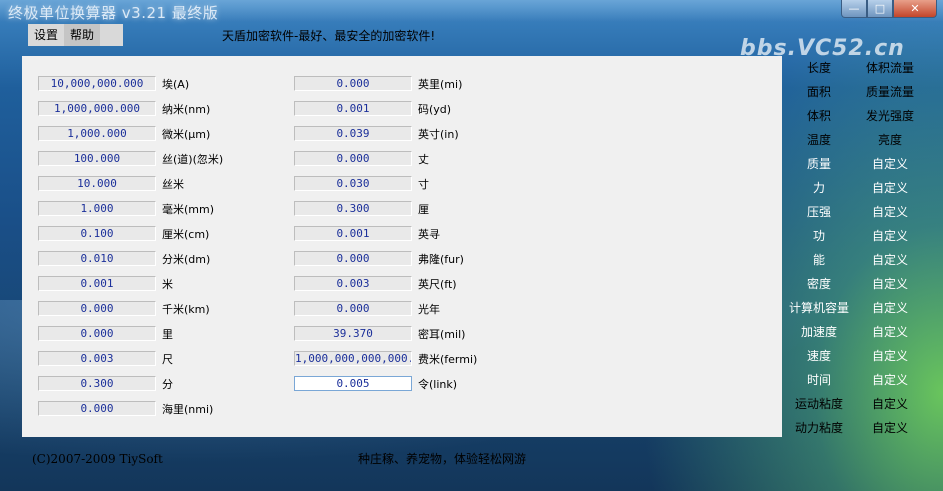  I want to click on left-unit-unit-label: 纳米(nm), so click(186, 109).